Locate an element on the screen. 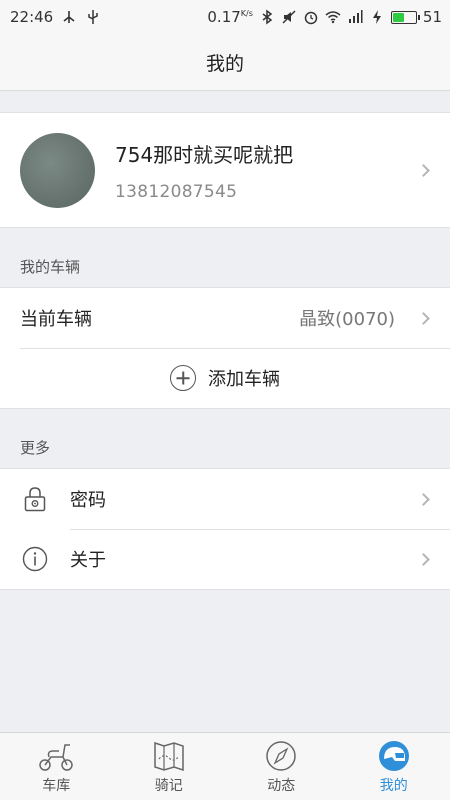 This screenshot has width=450, height=800. bluetooth-icon is located at coordinates (267, 17).